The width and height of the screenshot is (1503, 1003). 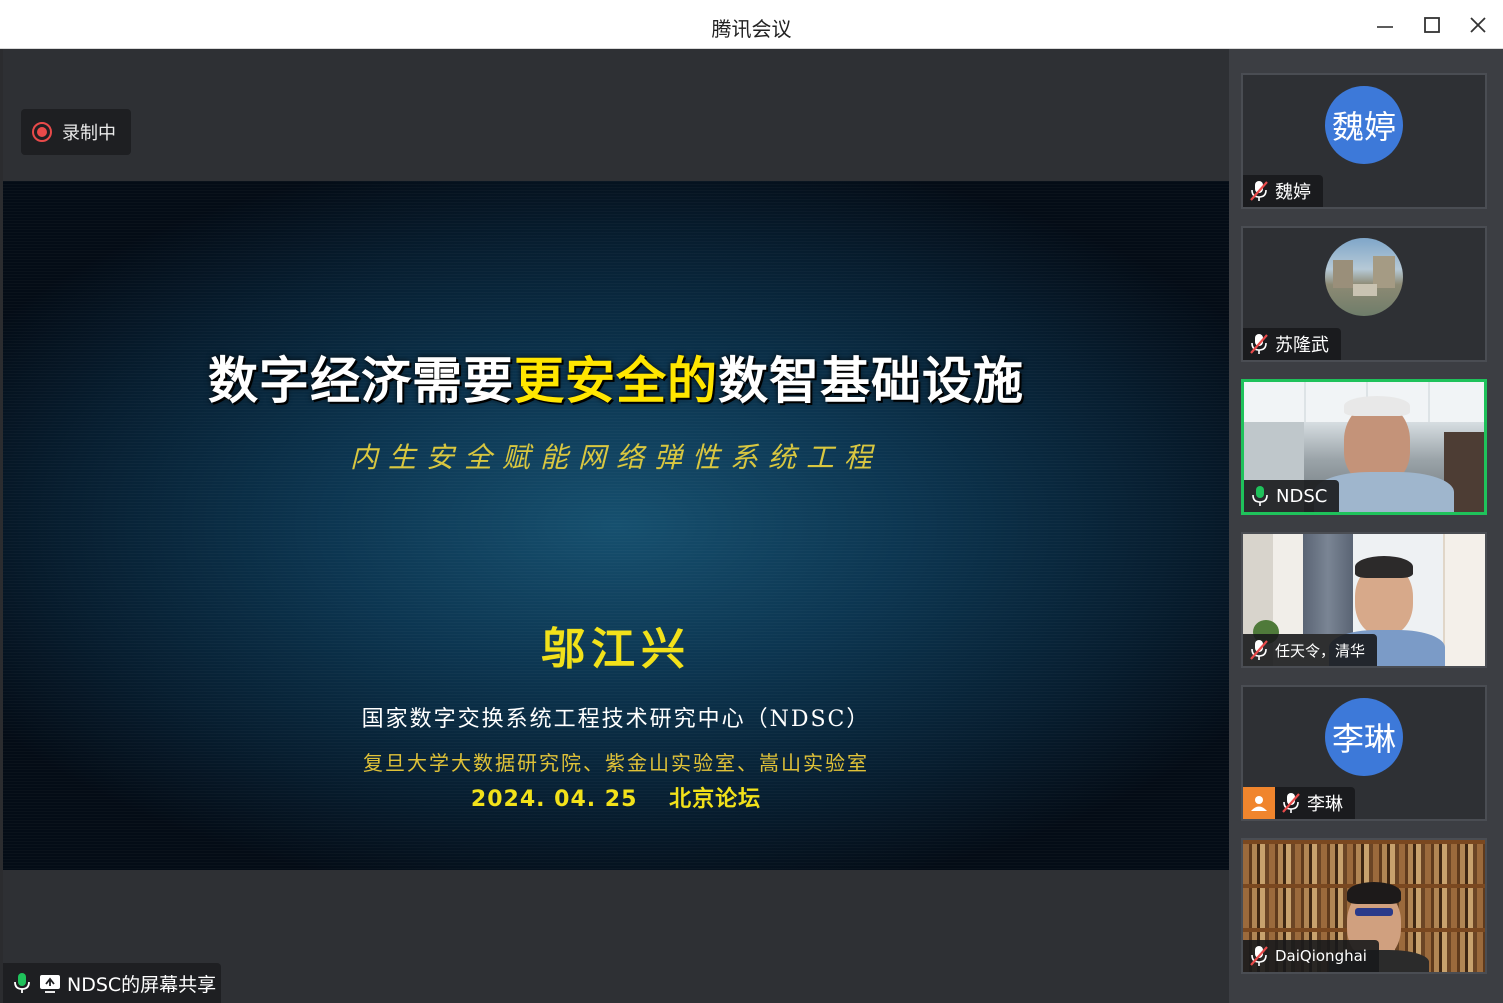 I want to click on participant-name-tag: 李琳, so click(x=1299, y=803).